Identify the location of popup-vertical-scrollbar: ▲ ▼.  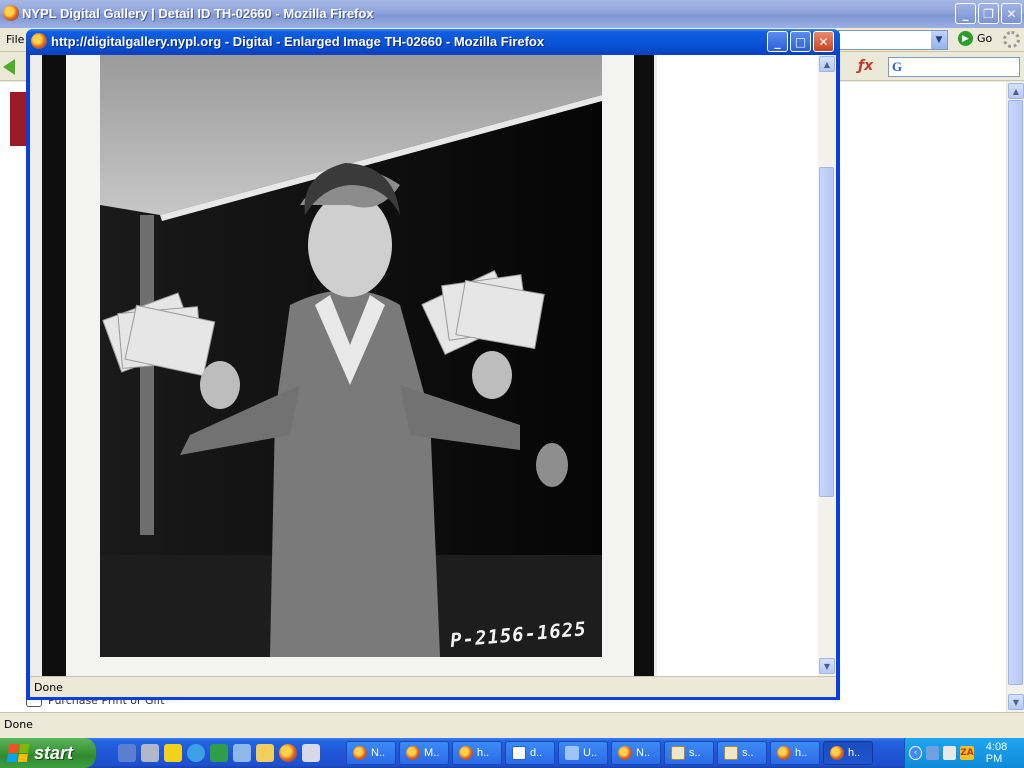
(827, 365).